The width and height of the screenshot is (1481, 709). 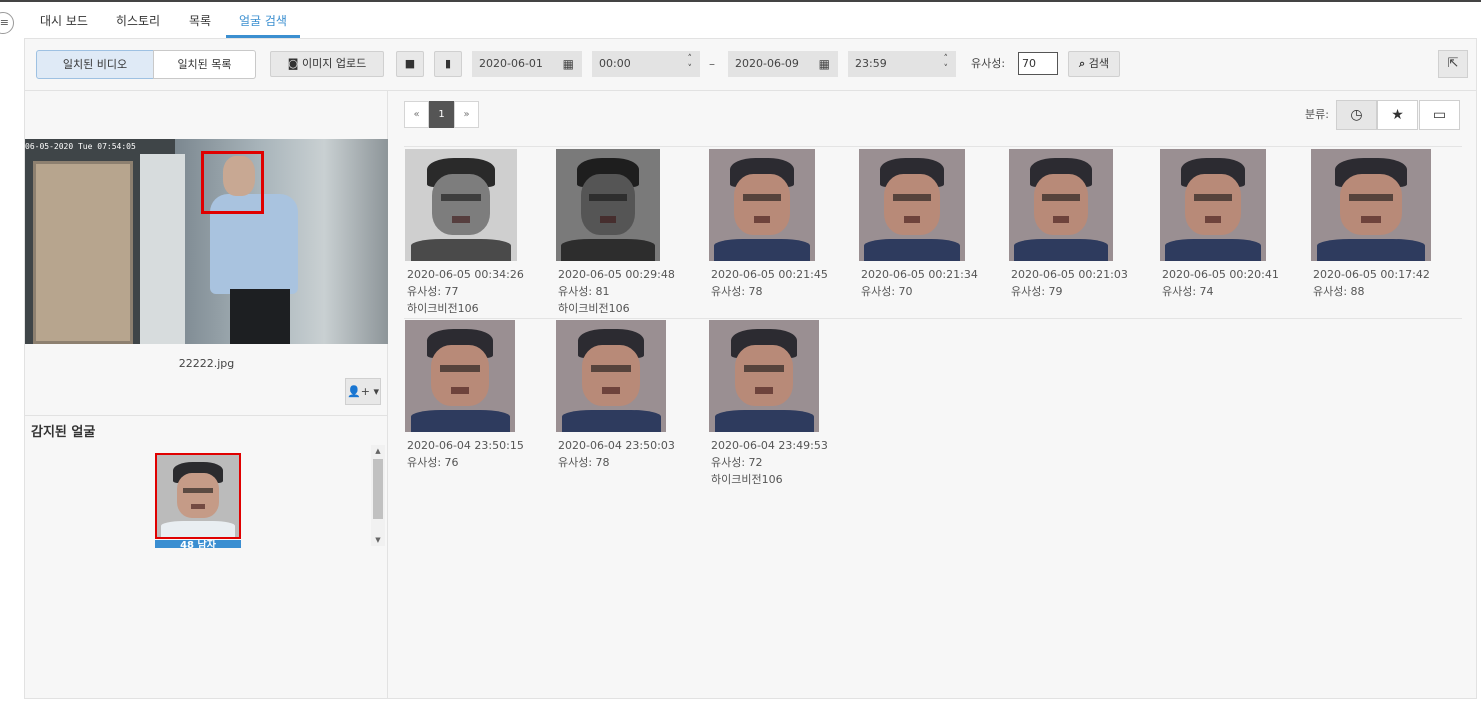 I want to click on similarity-label: 유사성:, so click(x=988, y=63).